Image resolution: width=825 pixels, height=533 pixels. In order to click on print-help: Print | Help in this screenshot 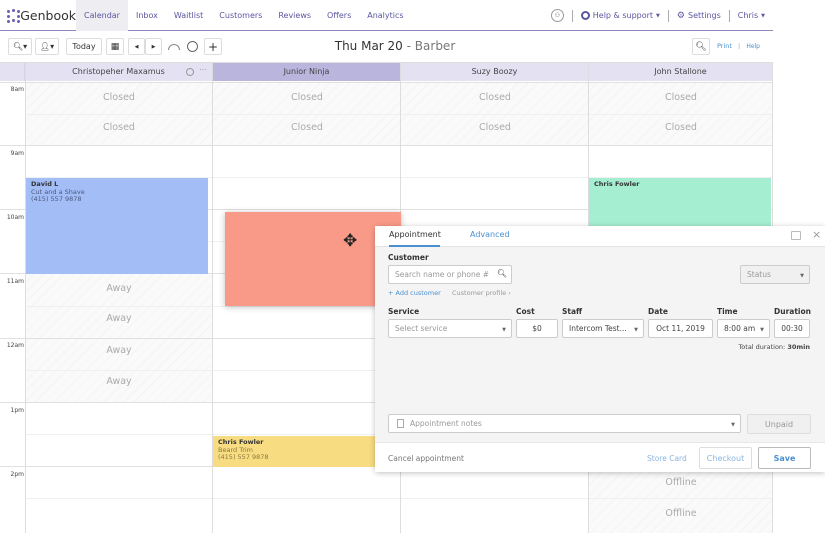, I will do `click(738, 46)`.